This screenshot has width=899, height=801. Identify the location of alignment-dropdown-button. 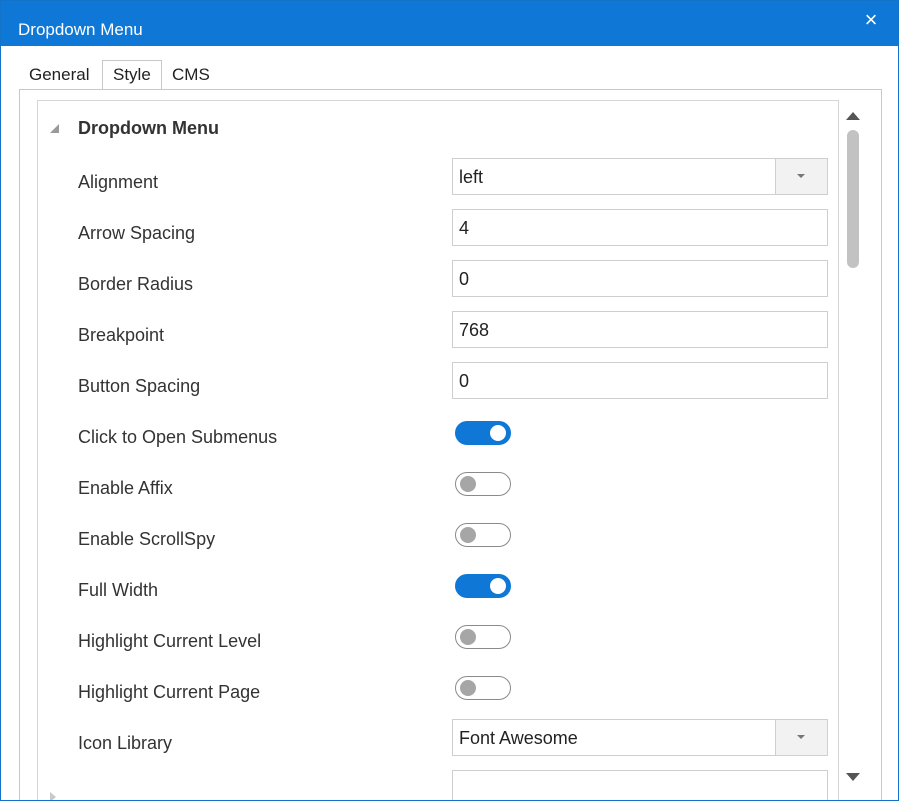
(801, 176).